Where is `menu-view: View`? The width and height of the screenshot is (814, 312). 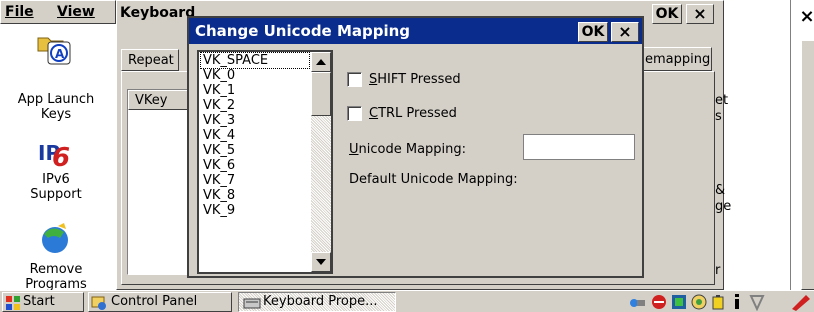
menu-view: View is located at coordinates (76, 12).